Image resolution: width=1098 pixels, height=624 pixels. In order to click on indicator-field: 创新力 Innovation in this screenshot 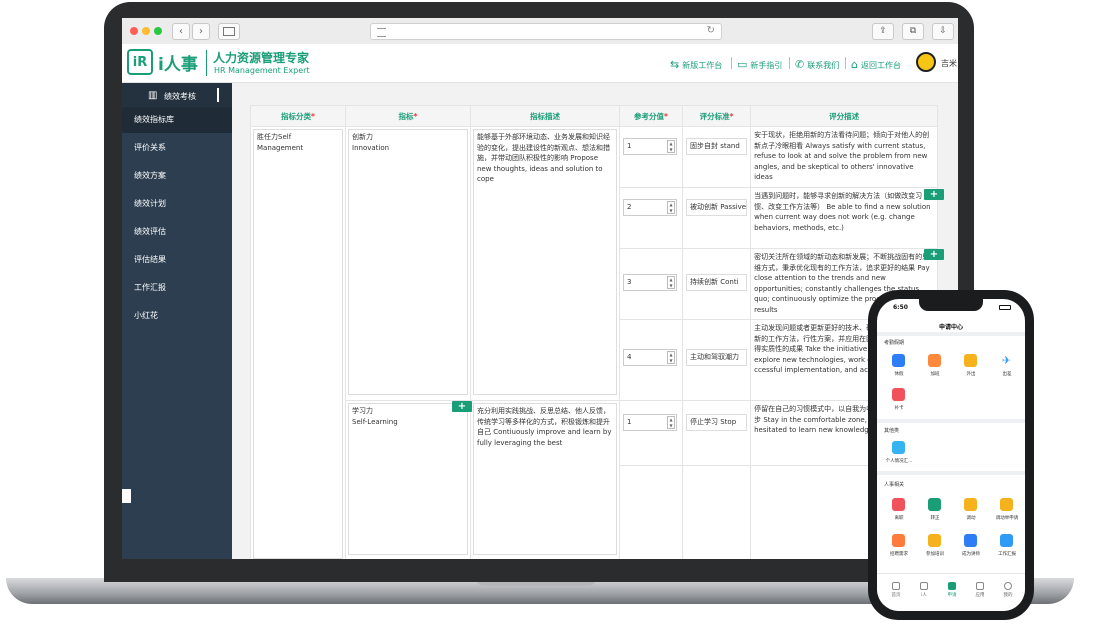, I will do `click(408, 262)`.